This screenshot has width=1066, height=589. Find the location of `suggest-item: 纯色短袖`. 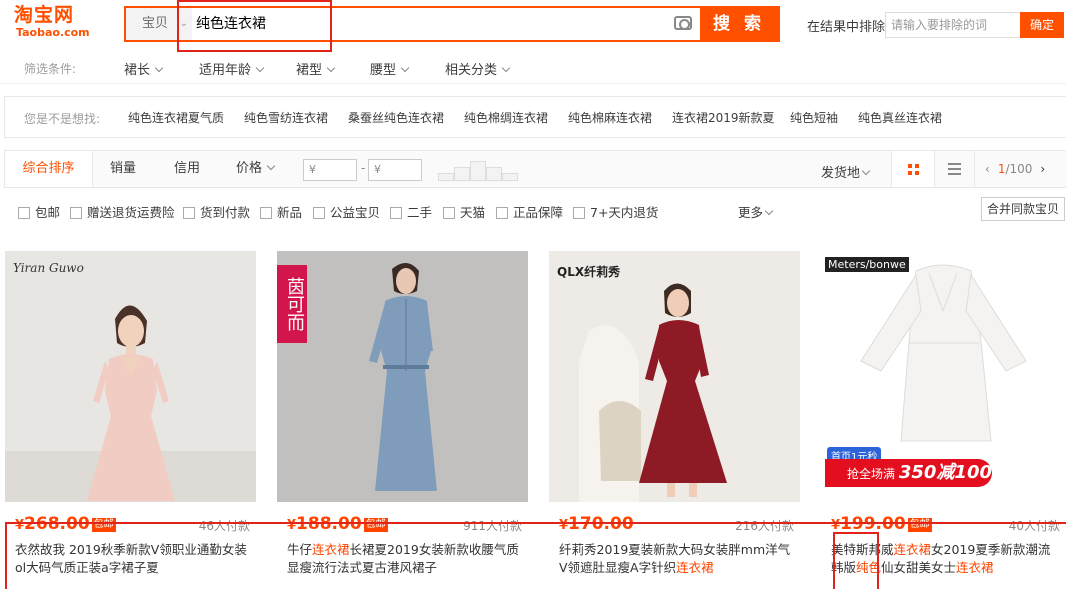

suggest-item: 纯色短袖 is located at coordinates (814, 117).